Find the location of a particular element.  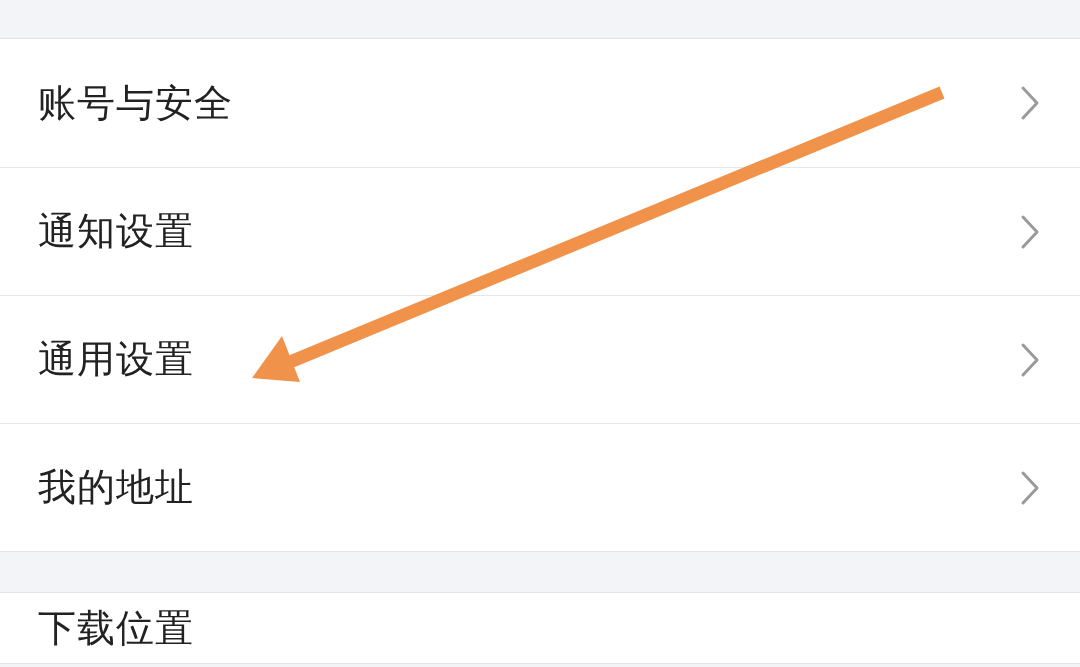

item-label: 账号与安全 is located at coordinates (135, 103).